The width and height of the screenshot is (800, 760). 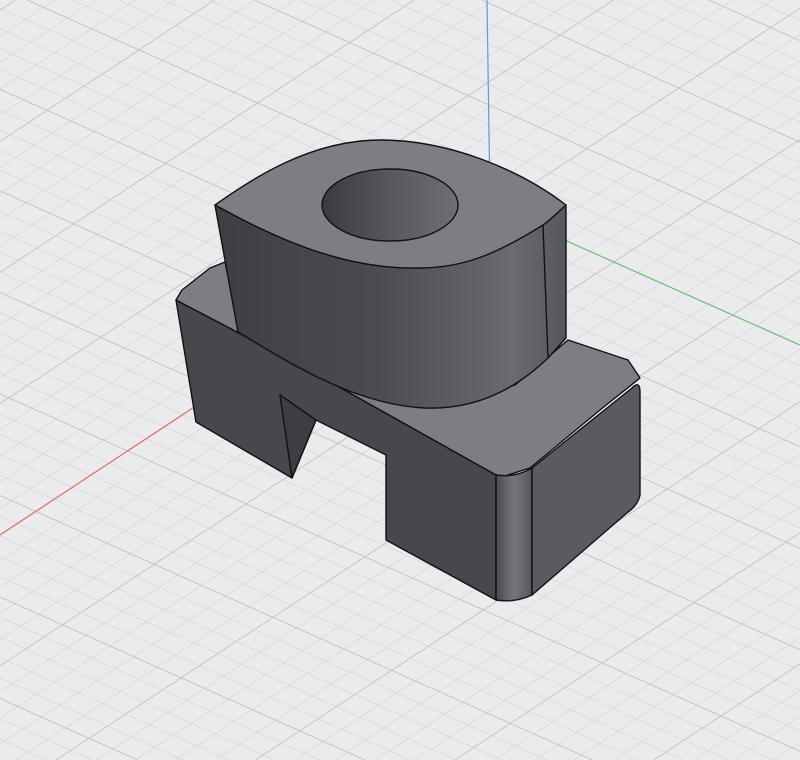 What do you see at coordinates (390, 205) in the screenshot?
I see `boss-hole` at bounding box center [390, 205].